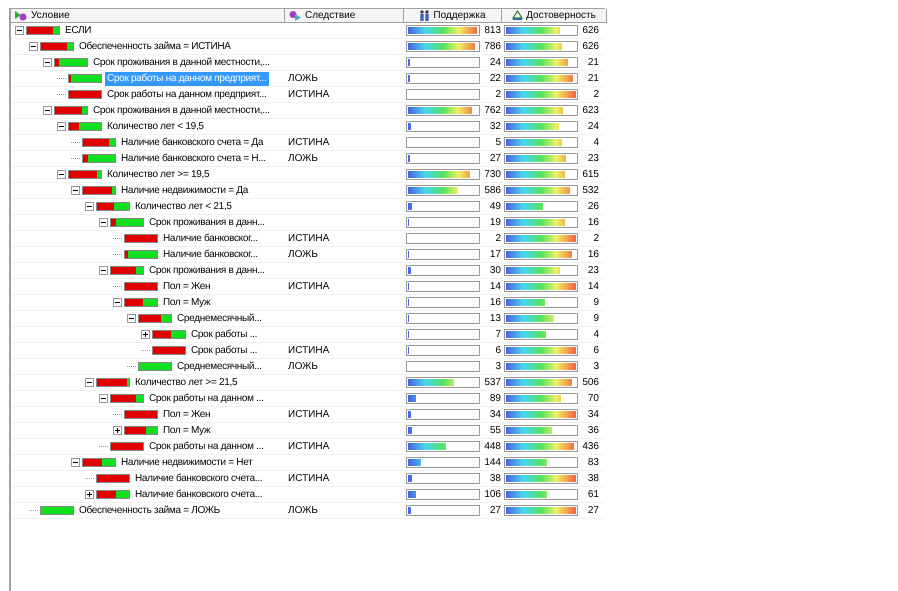 This screenshot has height=591, width=898. What do you see at coordinates (590, 175) in the screenshot?
I see `confidence-value: 615` at bounding box center [590, 175].